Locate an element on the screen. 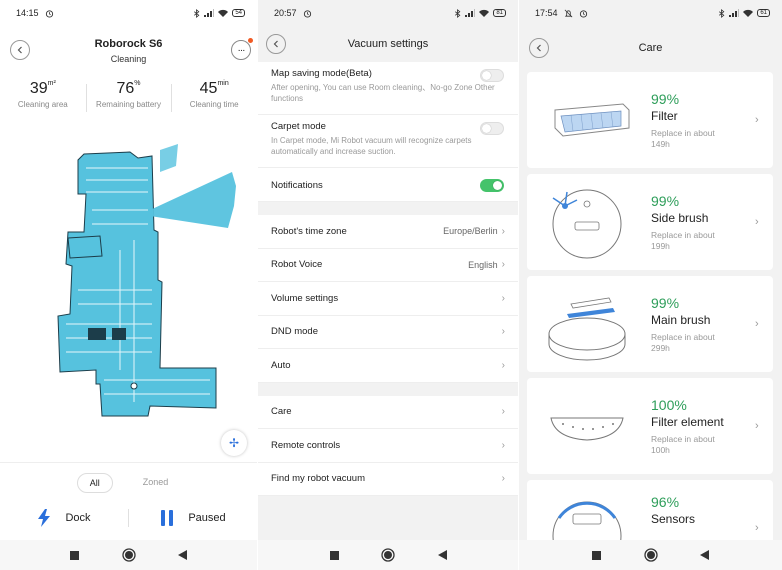  map-view-button: ✢ is located at coordinates (234, 443).